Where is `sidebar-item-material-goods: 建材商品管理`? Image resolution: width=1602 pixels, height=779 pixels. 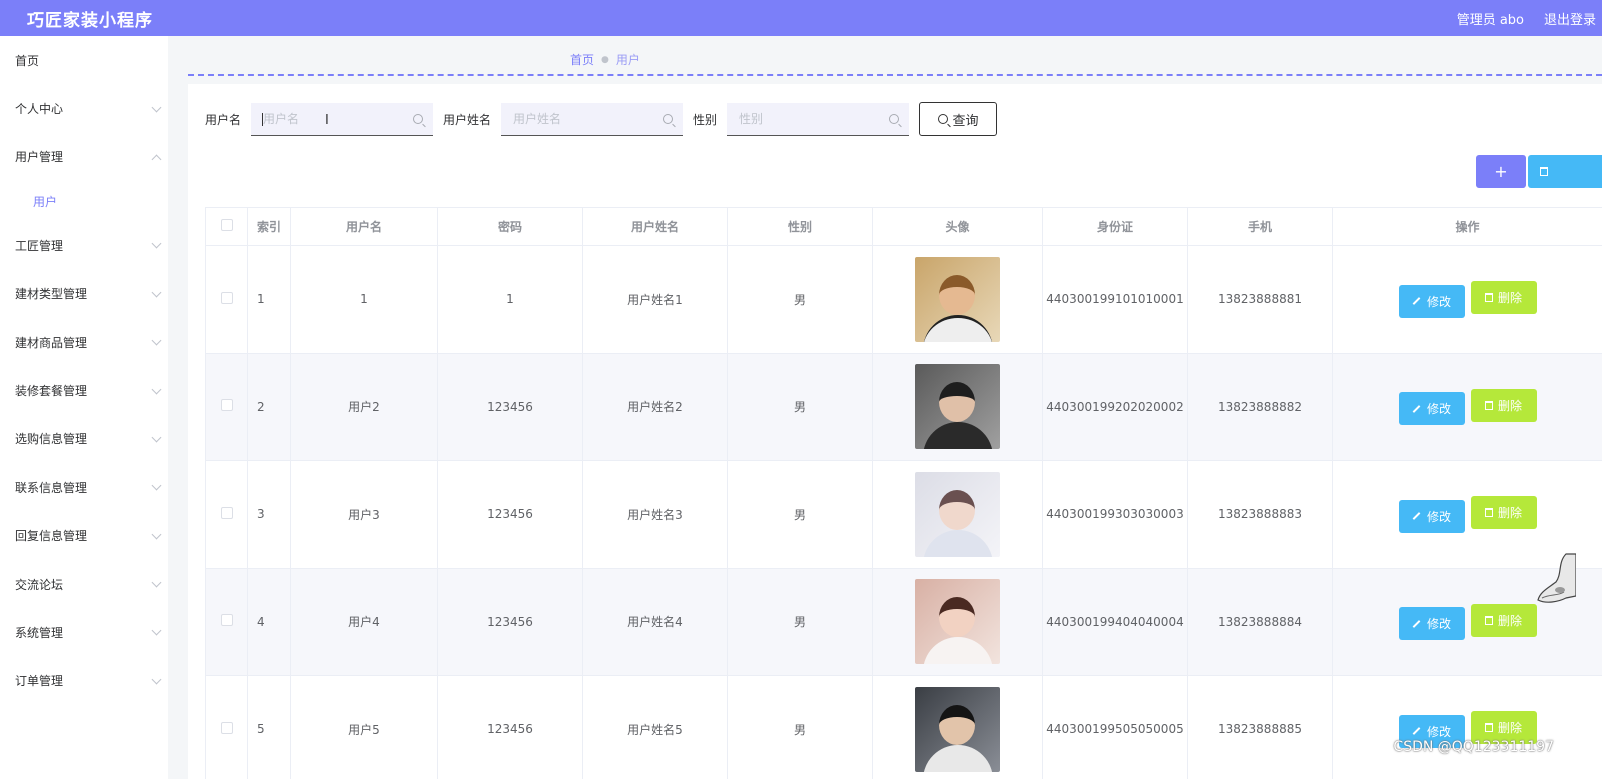
sidebar-item-material-goods: 建材商品管理 is located at coordinates (84, 342).